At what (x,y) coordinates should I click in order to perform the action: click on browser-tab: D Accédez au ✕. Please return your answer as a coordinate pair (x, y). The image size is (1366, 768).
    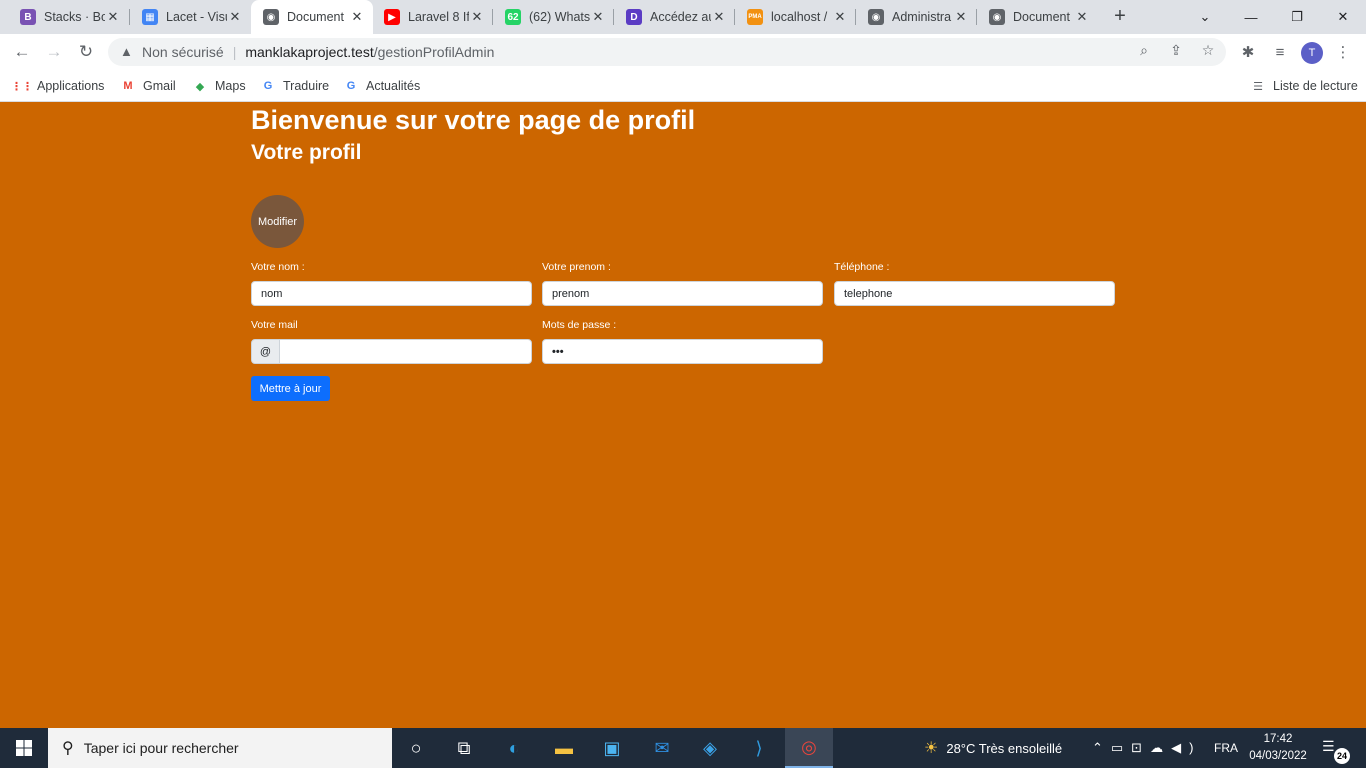
    Looking at the image, I should click on (674, 17).